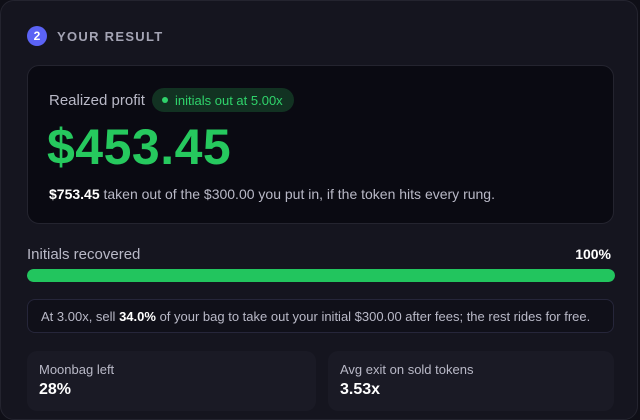 The width and height of the screenshot is (640, 420). What do you see at coordinates (37, 36) in the screenshot?
I see `step-number-badge: 2` at bounding box center [37, 36].